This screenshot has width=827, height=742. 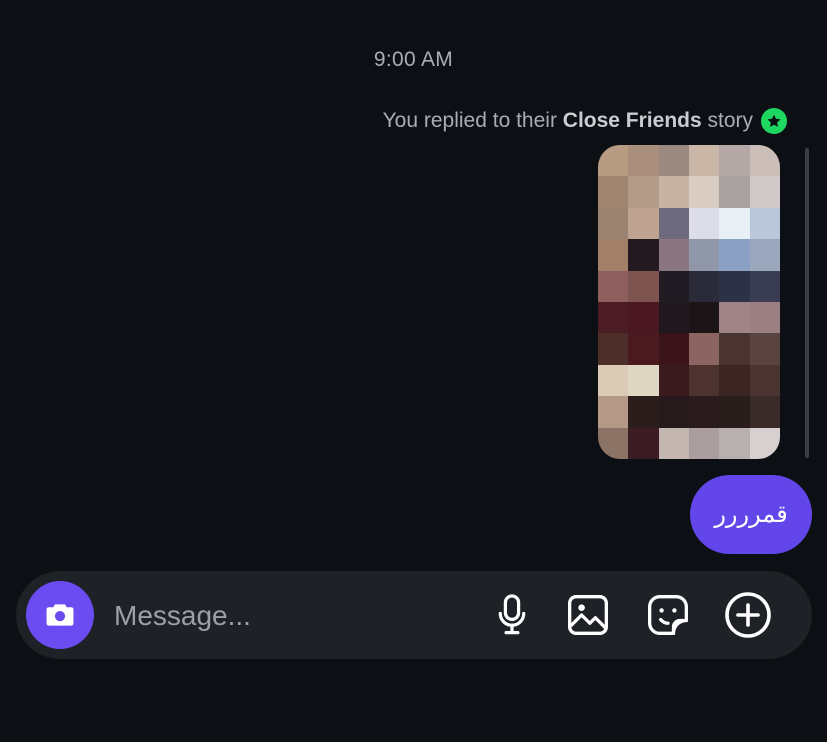 I want to click on scrollbar, so click(x=807, y=303).